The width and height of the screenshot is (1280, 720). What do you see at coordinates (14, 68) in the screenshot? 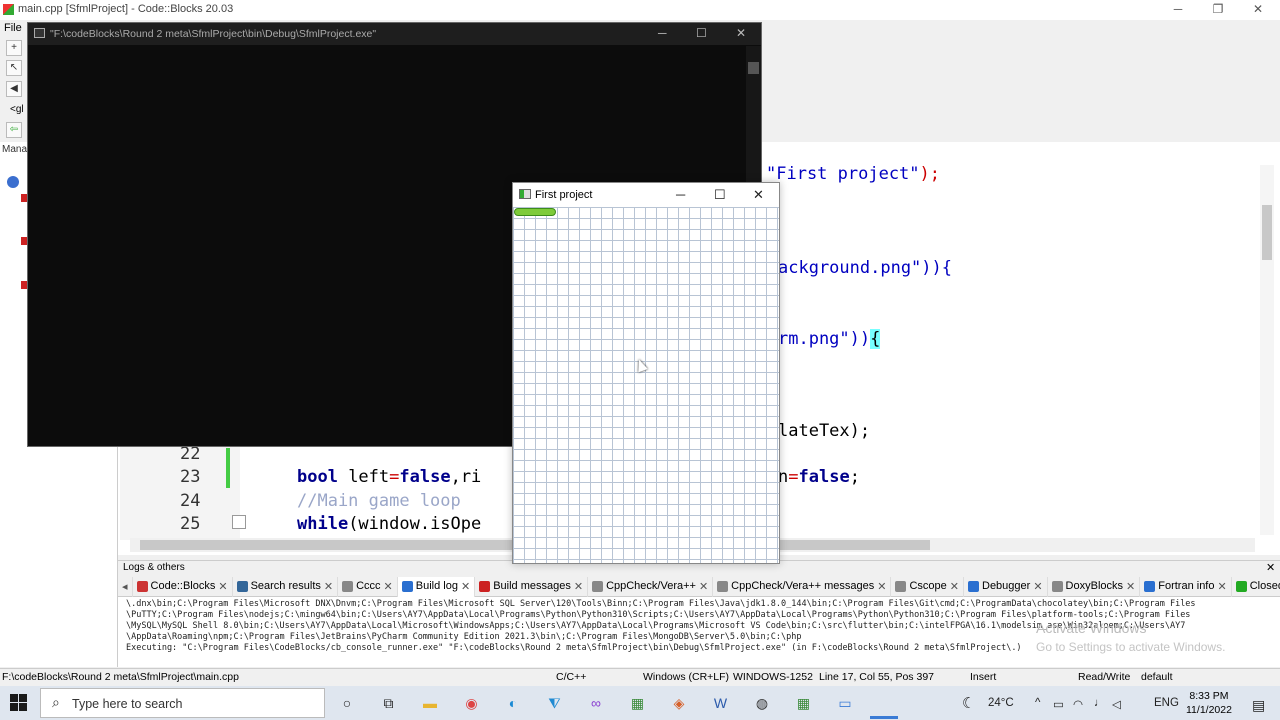
I see `select-icon: ↖` at bounding box center [14, 68].